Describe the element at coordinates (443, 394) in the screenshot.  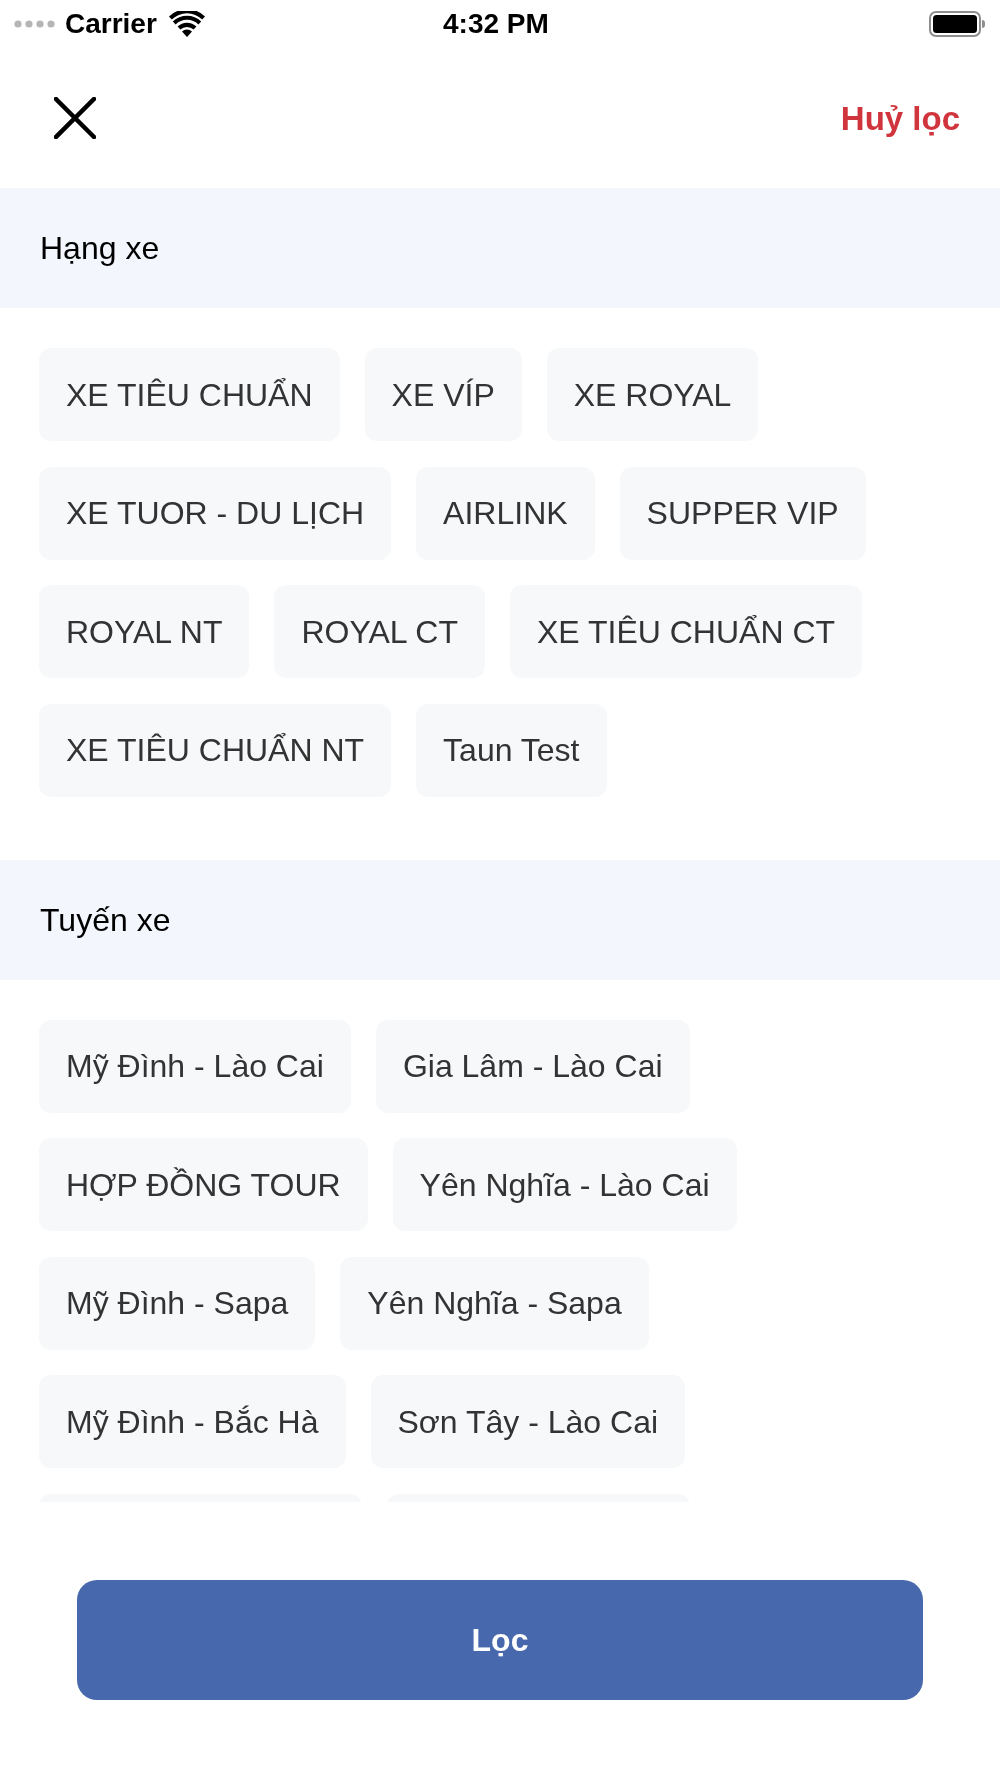
I see `filter-chip: XE VÍP` at that location.